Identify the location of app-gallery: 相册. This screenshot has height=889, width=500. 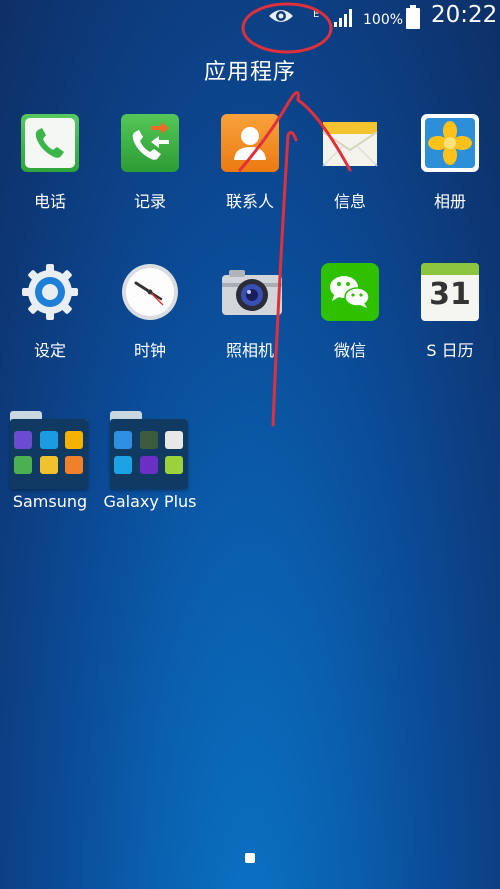
(450, 179).